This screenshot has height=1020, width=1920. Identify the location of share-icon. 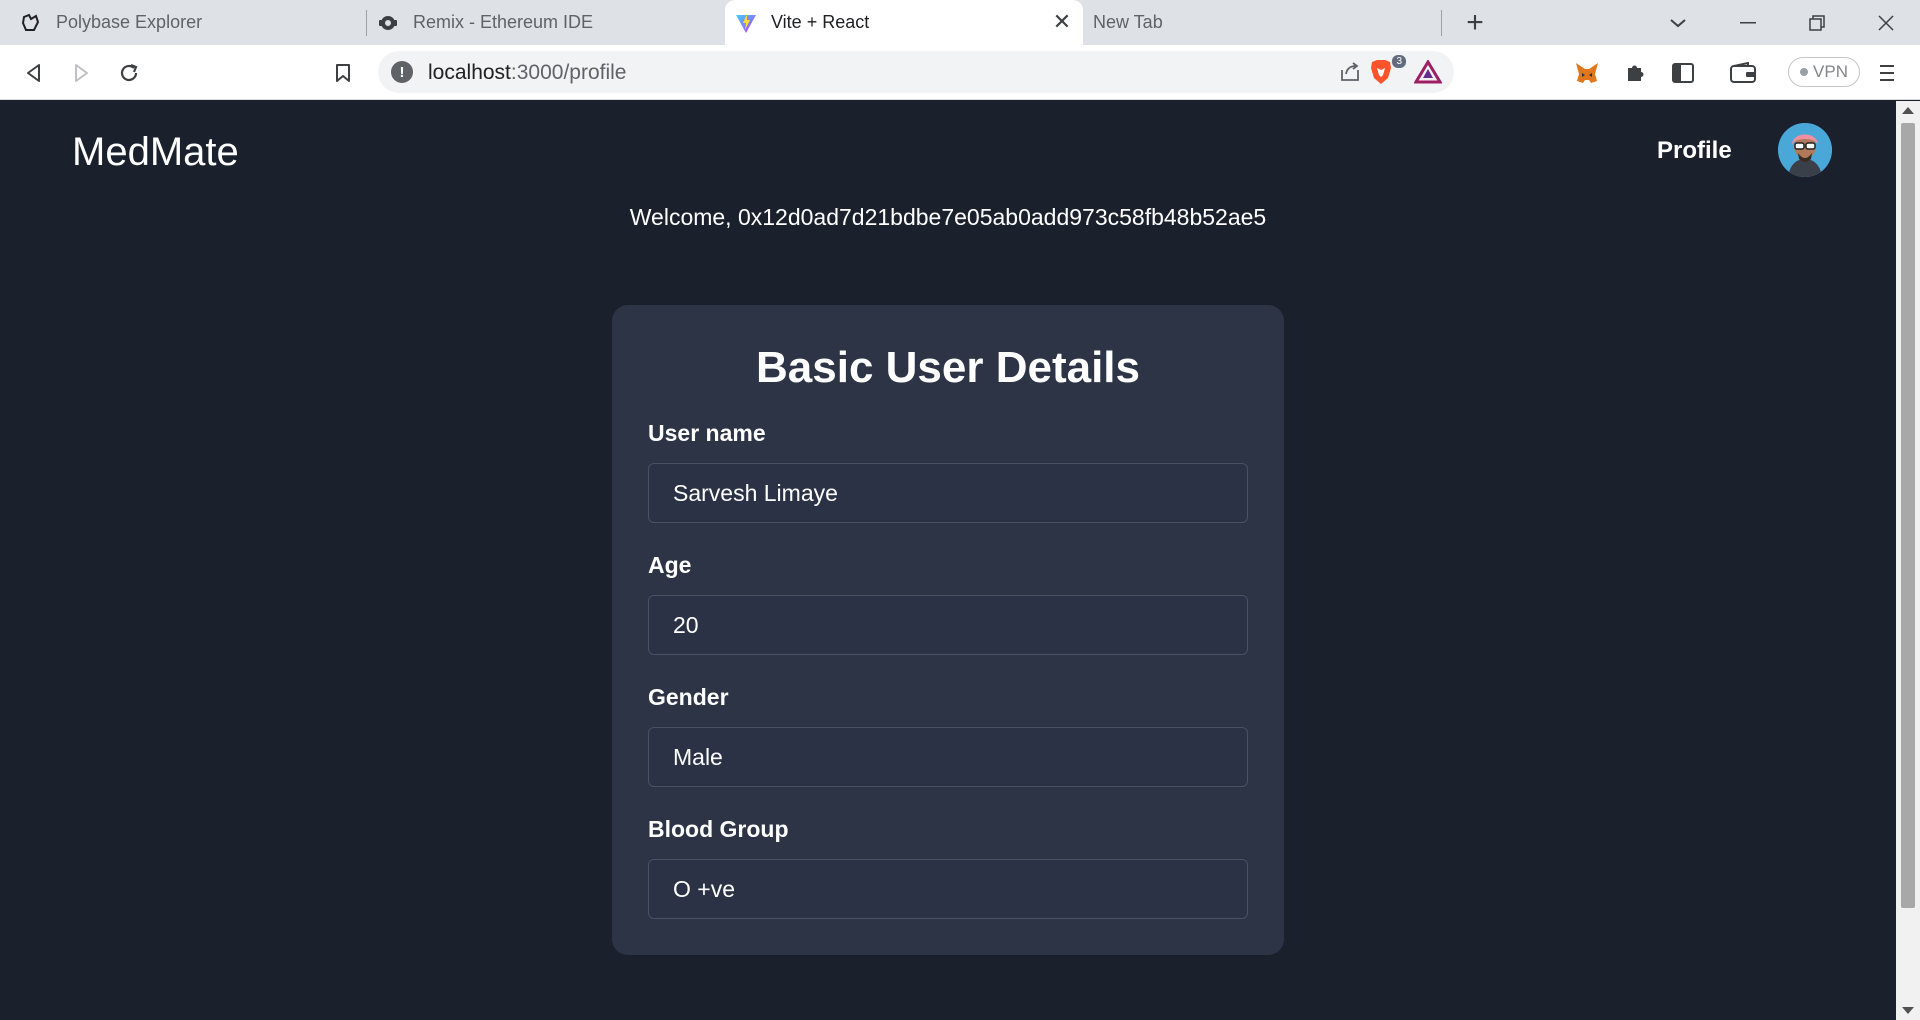
(1350, 74).